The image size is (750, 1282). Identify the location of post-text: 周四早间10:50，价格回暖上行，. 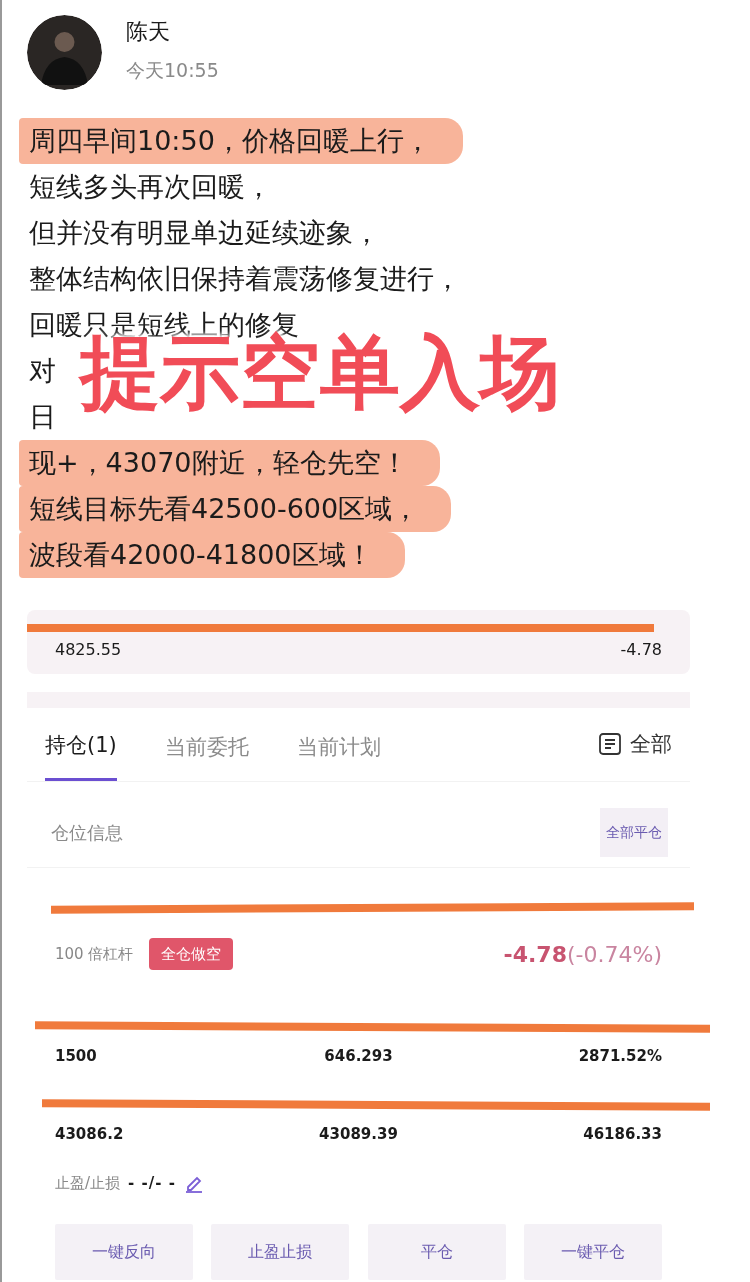
(229, 141).